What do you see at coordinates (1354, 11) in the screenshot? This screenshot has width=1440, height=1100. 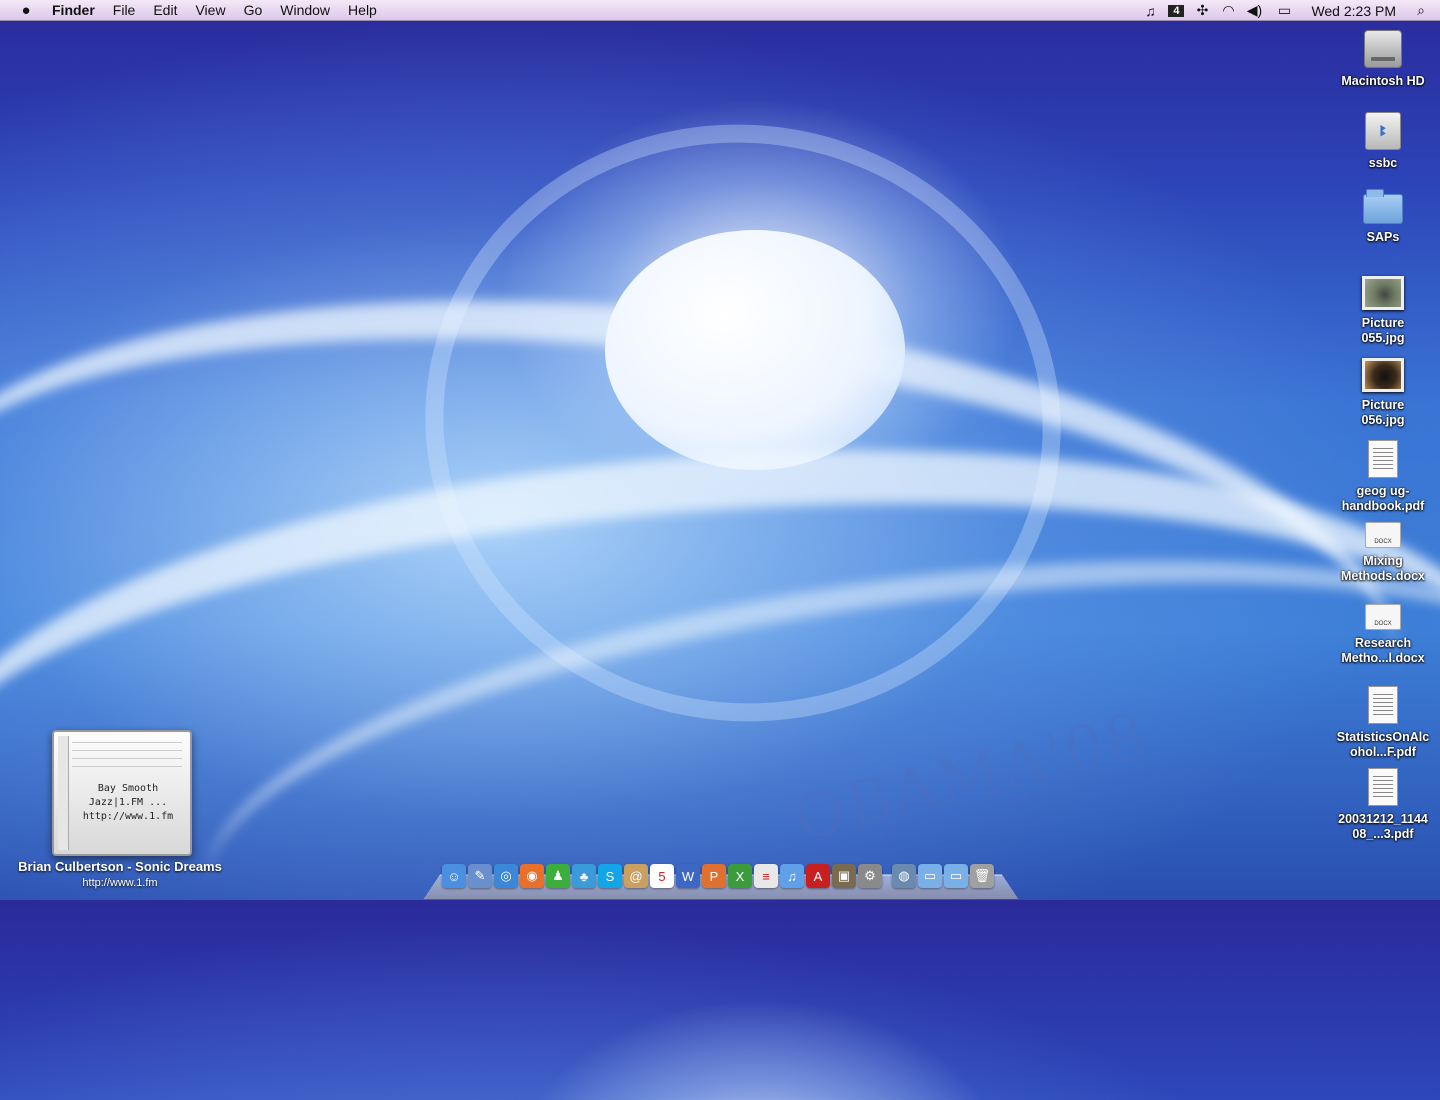 I see `menu-clock: Wed 2:23 PM` at bounding box center [1354, 11].